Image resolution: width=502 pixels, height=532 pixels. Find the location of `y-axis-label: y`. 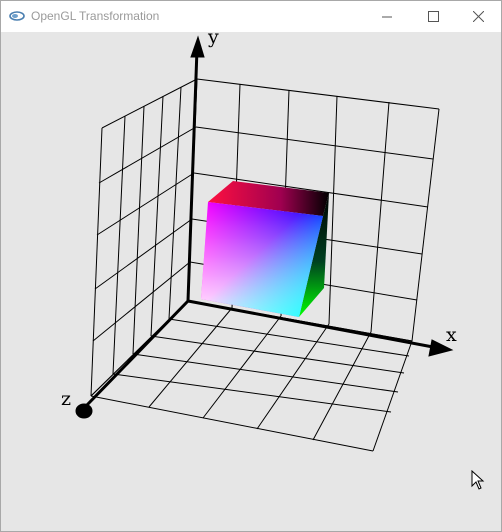

y-axis-label: y is located at coordinates (213, 37).